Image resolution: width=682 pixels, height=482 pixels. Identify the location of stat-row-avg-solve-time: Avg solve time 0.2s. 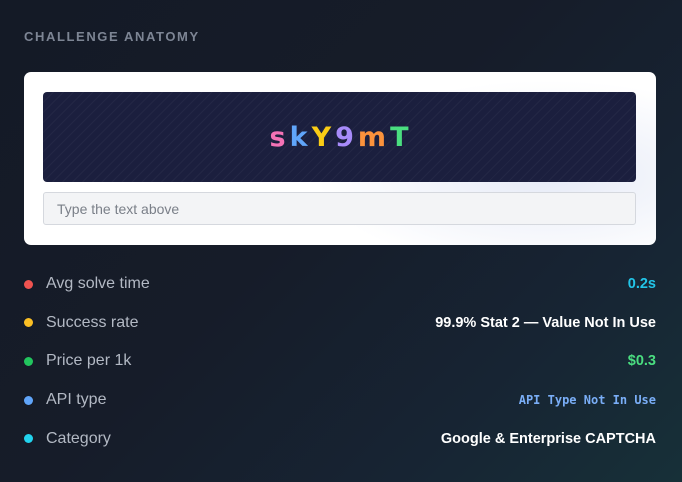
(340, 284).